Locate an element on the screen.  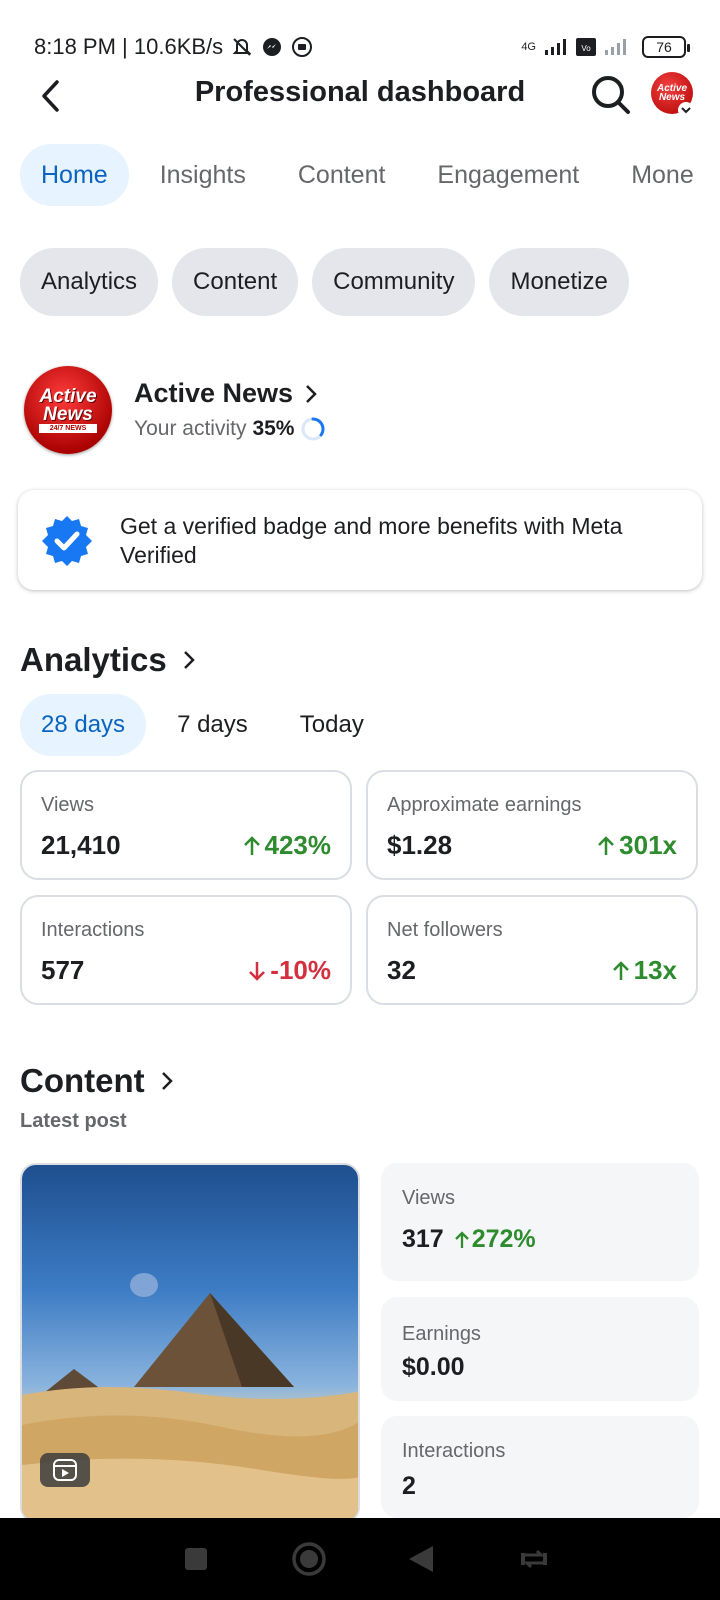
stat-change: 272% is located at coordinates (495, 1239).